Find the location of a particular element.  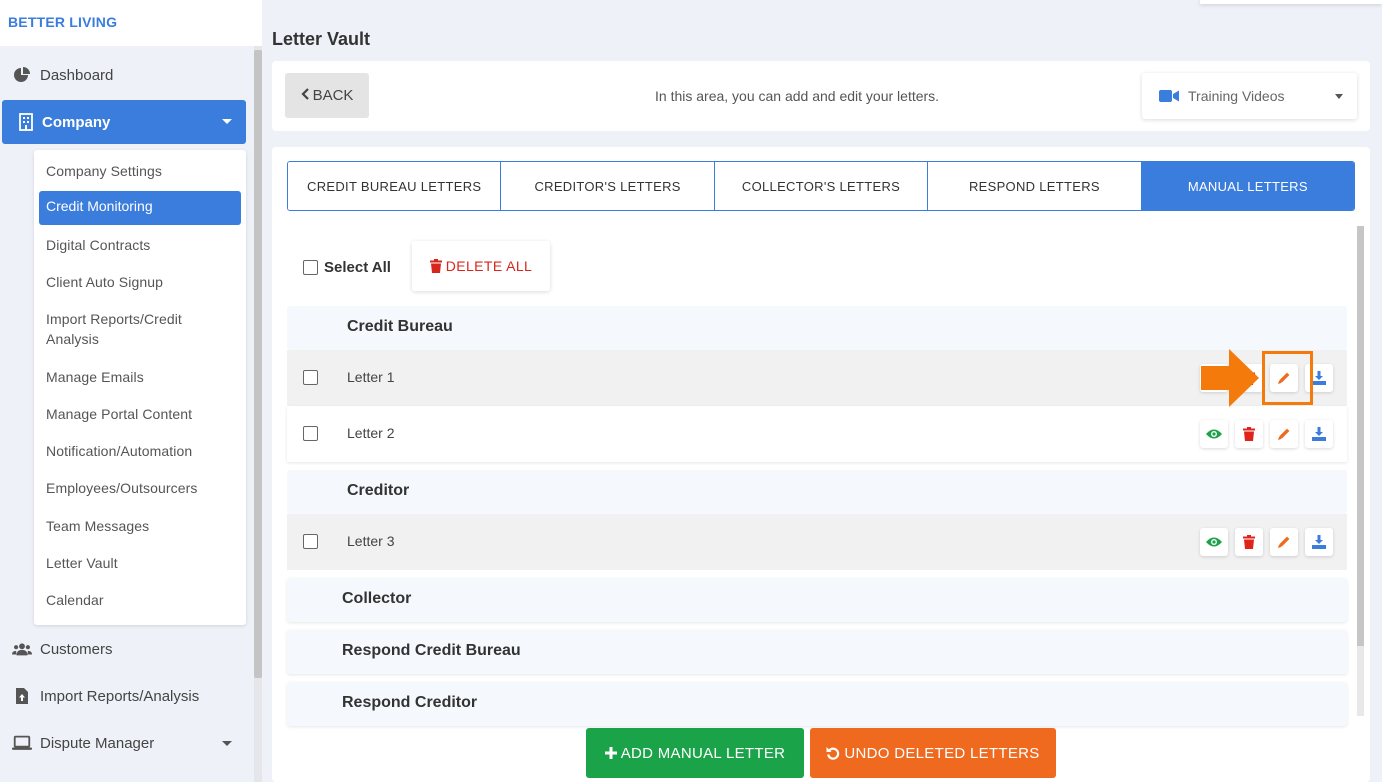

add-manual-letter-button: ADD MANUAL LETTER is located at coordinates (695, 753).